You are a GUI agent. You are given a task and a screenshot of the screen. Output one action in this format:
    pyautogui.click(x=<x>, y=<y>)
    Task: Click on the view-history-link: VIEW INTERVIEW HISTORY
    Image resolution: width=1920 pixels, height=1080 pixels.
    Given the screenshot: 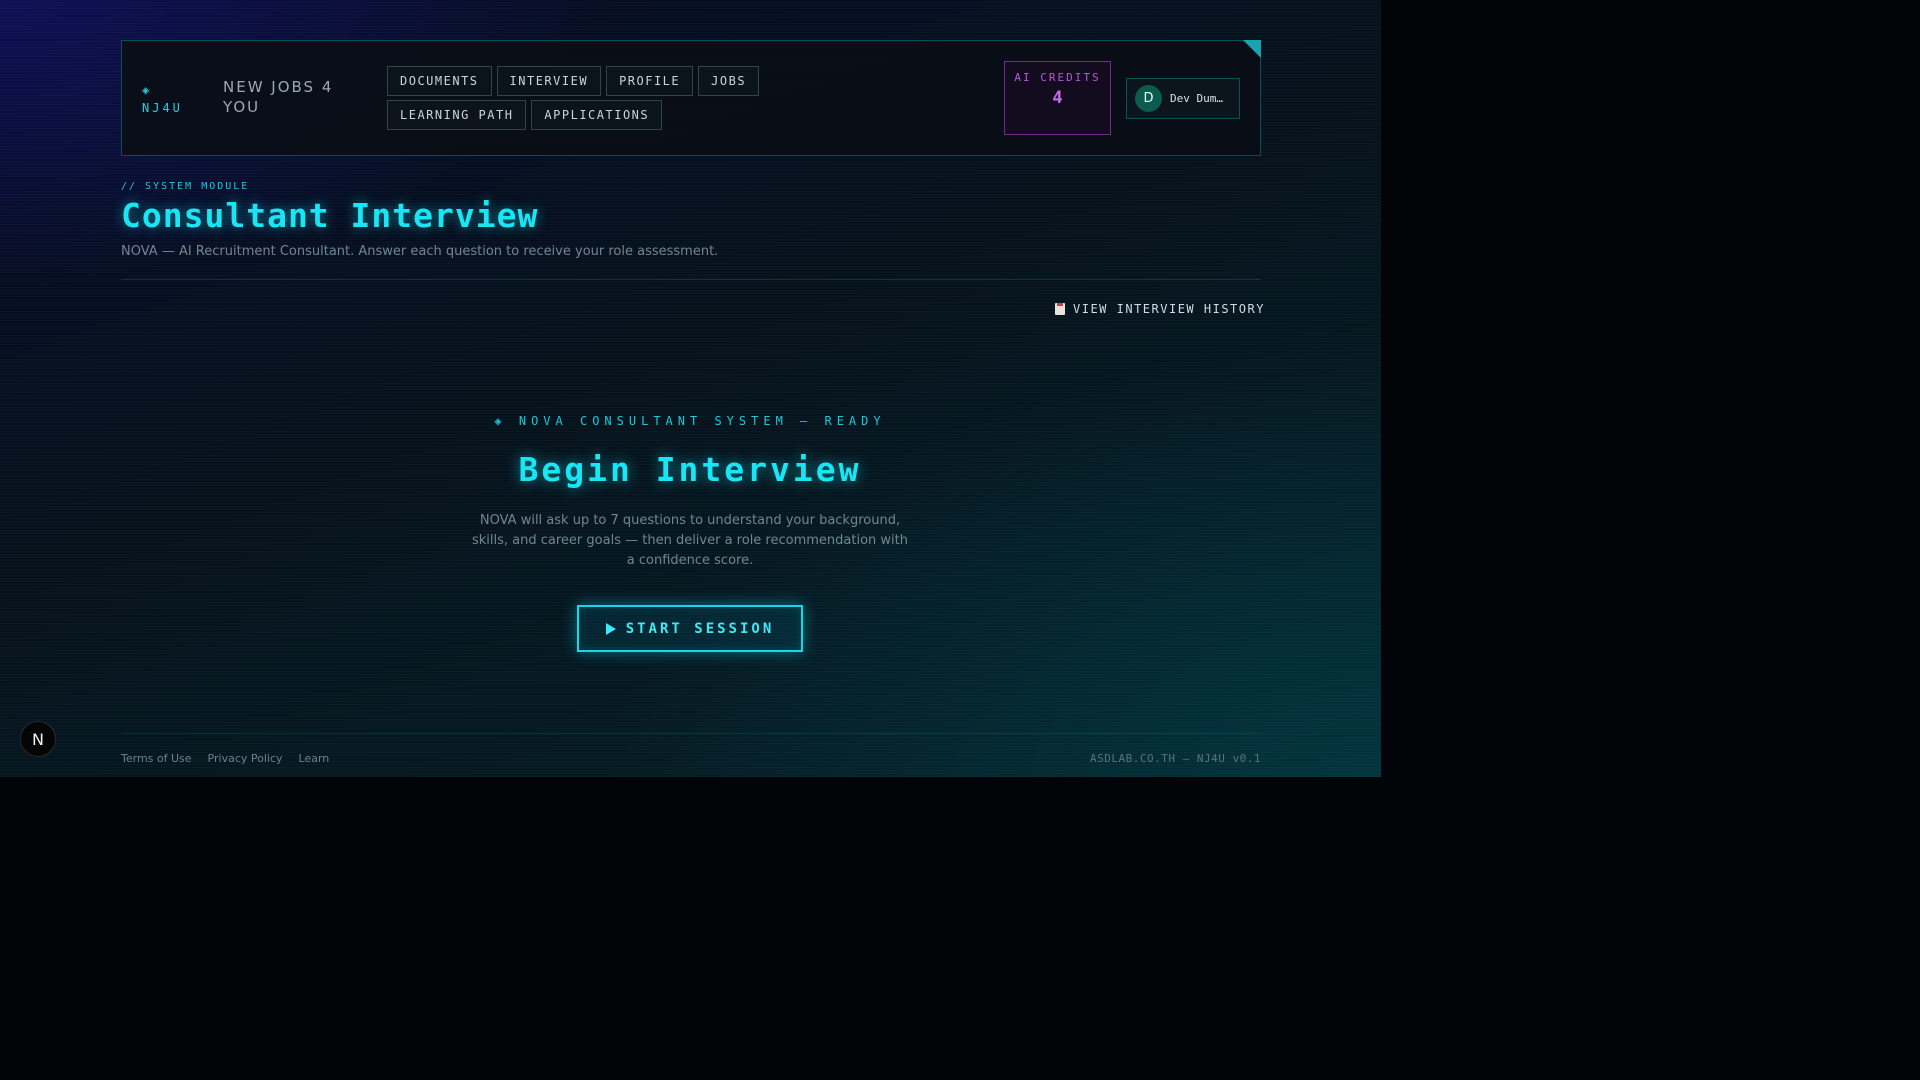 What is the action you would take?
    pyautogui.click(x=1160, y=309)
    